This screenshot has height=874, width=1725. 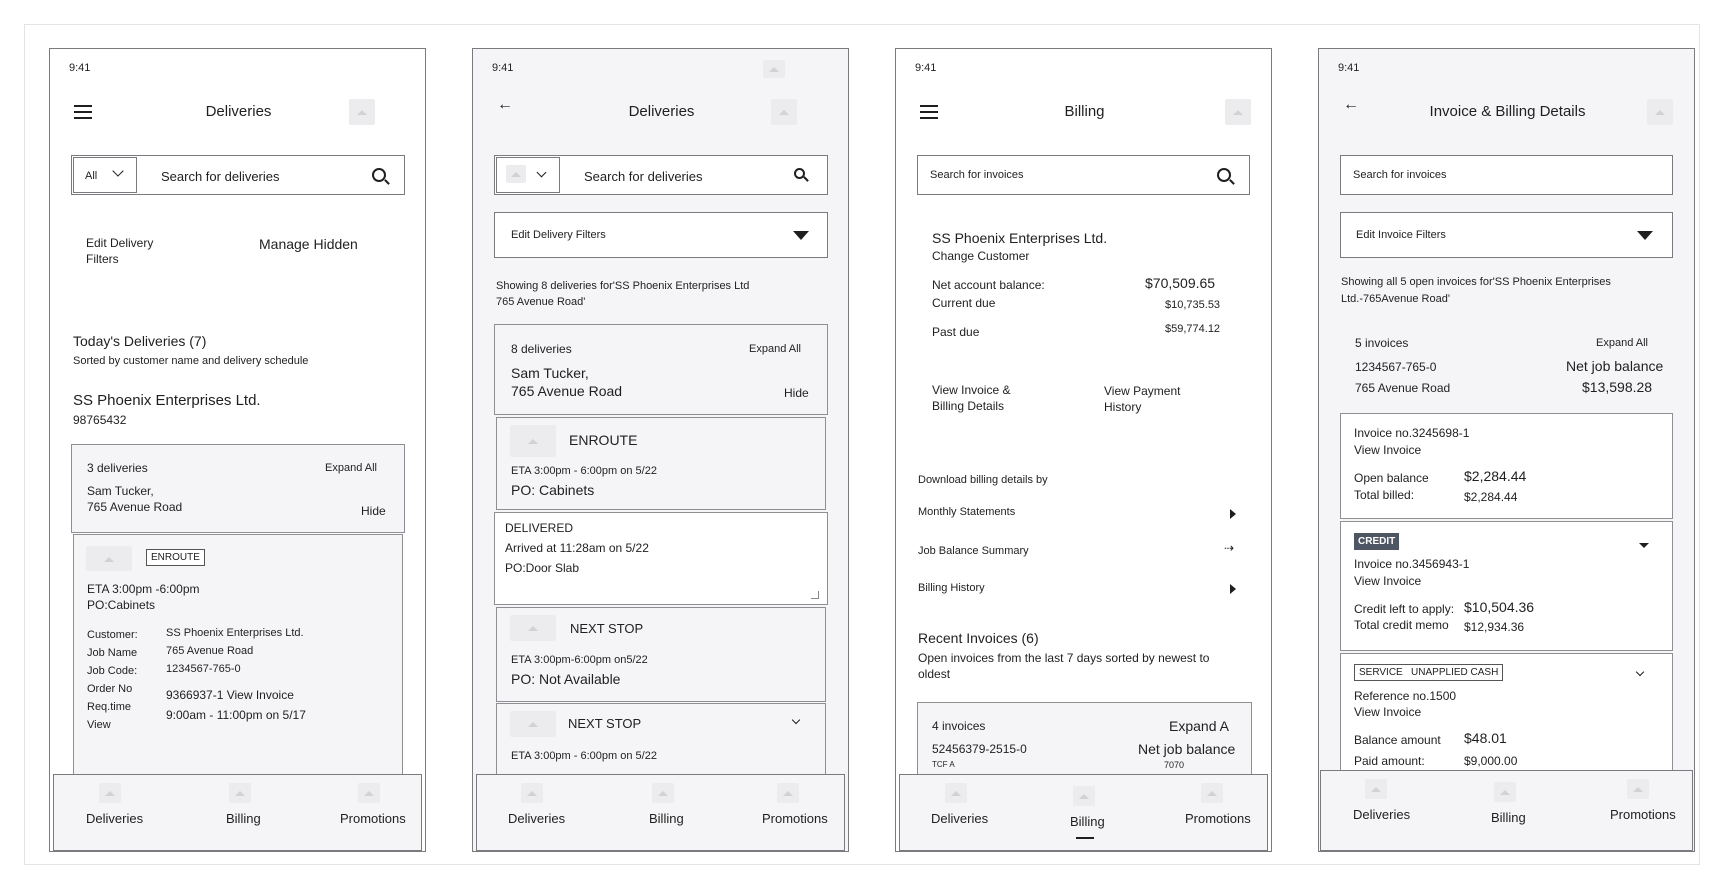 What do you see at coordinates (973, 551) in the screenshot?
I see `job-balance-summary-link: Job Balance Summary` at bounding box center [973, 551].